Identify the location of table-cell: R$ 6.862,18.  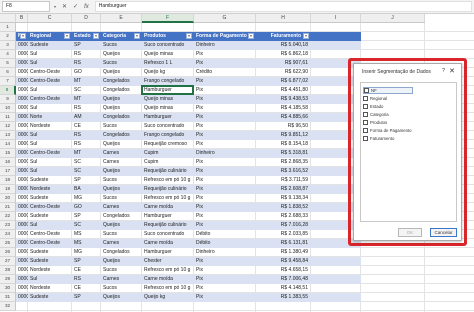
(283, 54).